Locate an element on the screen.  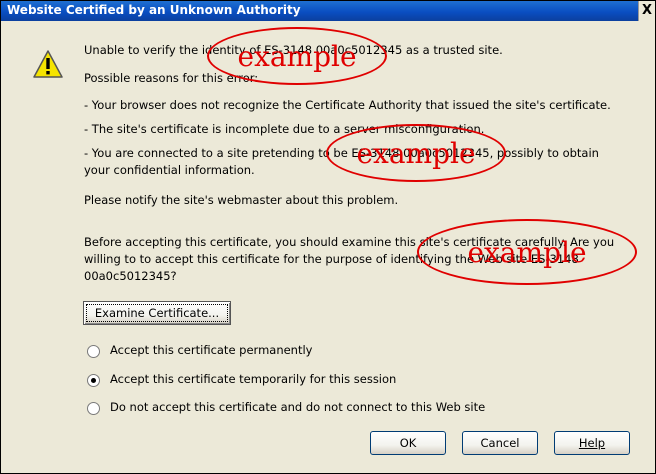
radio-selected-dot is located at coordinates (93, 380).